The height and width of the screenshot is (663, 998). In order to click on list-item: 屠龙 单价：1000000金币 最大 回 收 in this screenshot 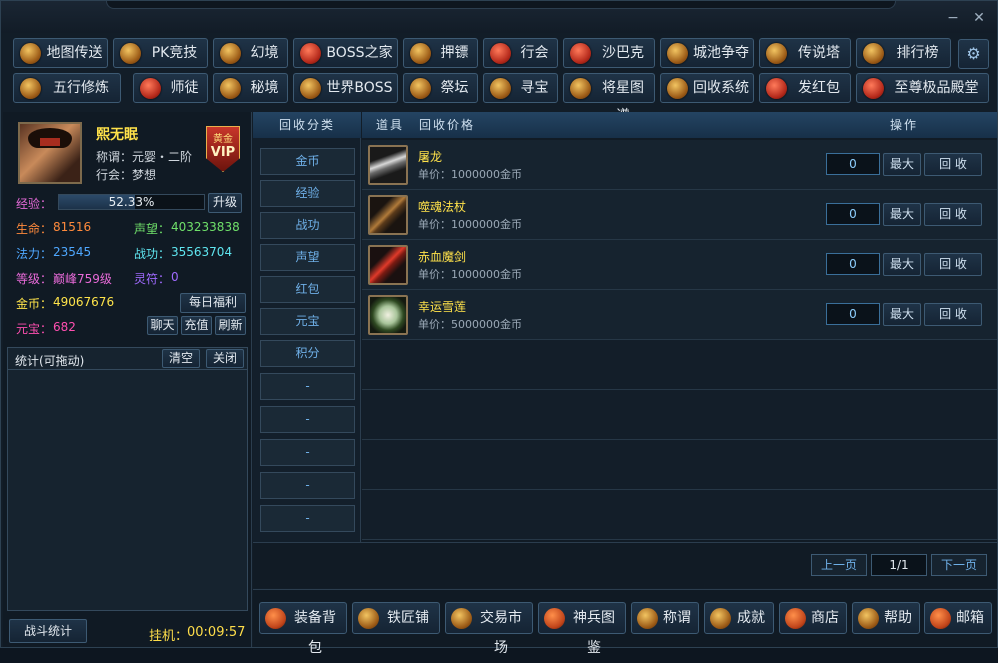, I will do `click(679, 165)`.